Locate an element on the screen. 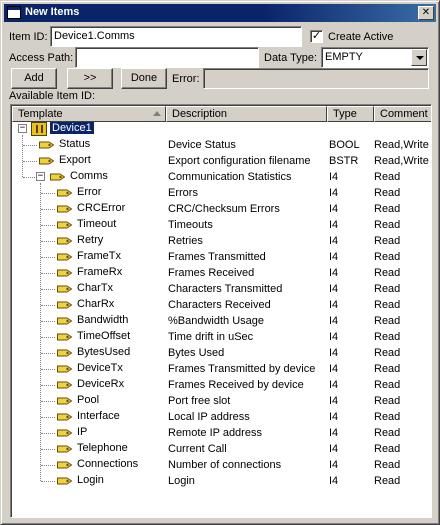 Image resolution: width=440 pixels, height=525 pixels. tree-item-row: Pool Port free slot I4 Read is located at coordinates (221, 401).